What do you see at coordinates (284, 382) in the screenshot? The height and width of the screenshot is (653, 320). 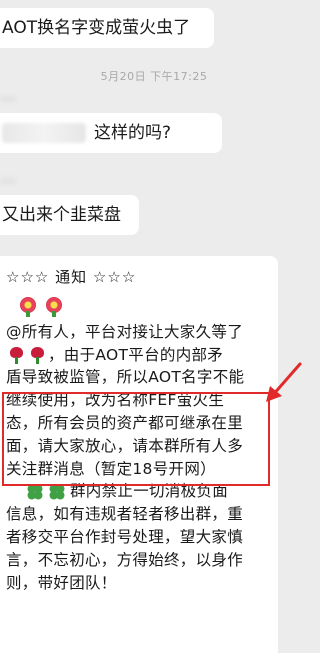 I see `red-arrow-icon` at bounding box center [284, 382].